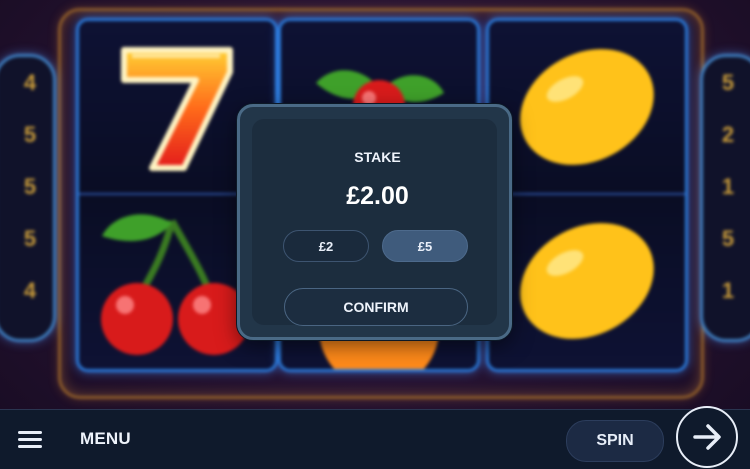  Describe the element at coordinates (177, 109) in the screenshot. I see `seven-symbol-icon` at that location.